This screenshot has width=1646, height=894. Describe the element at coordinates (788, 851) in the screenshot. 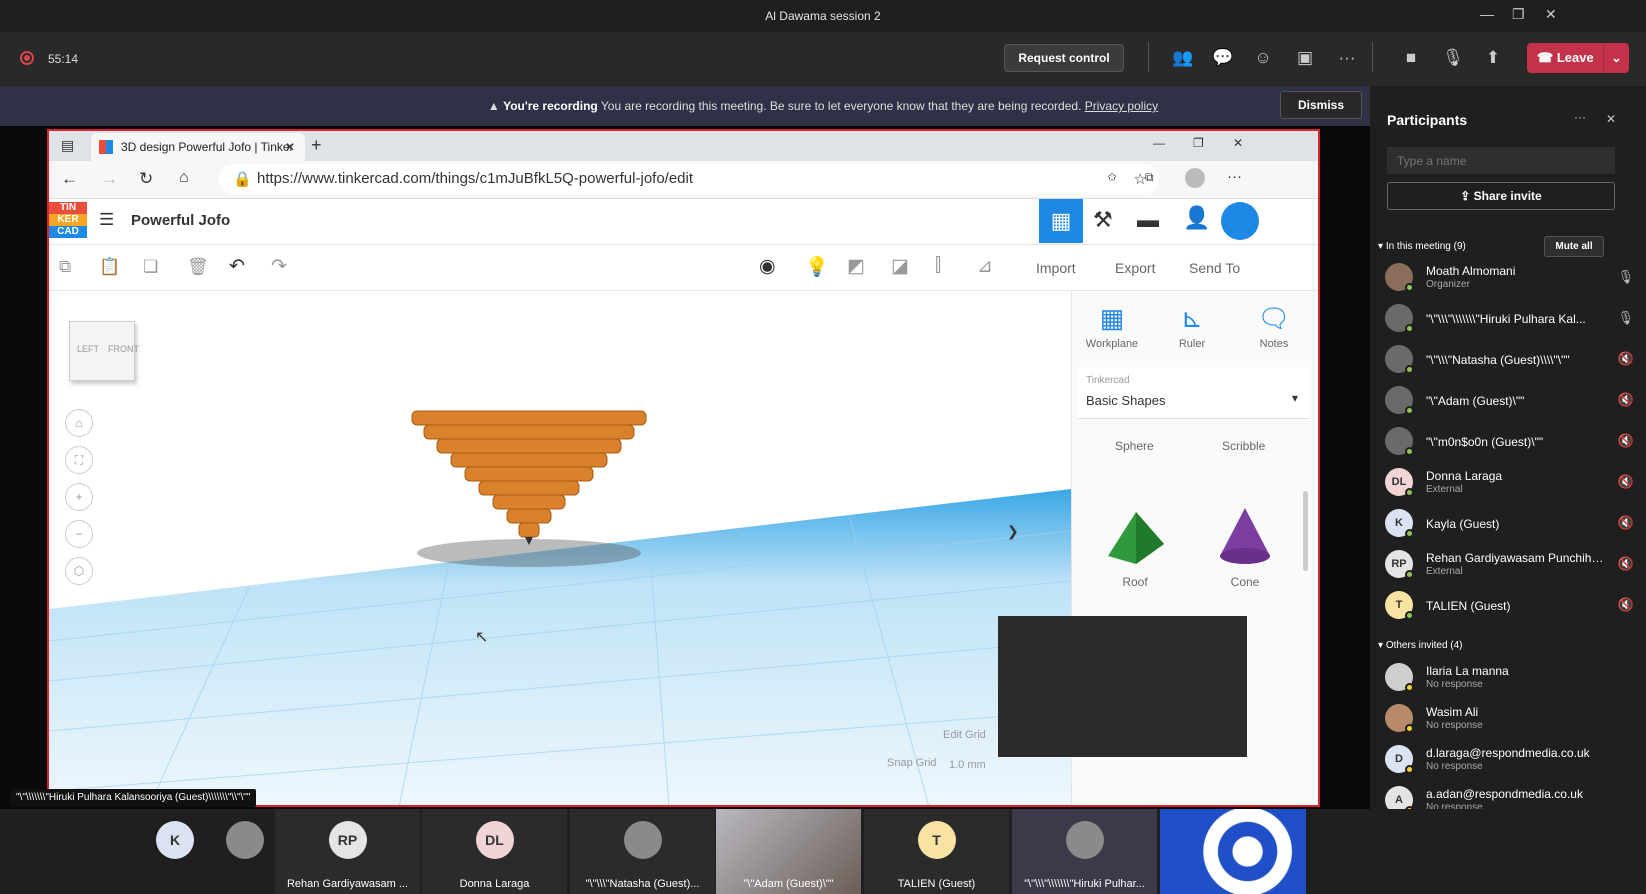

I see `video-tile: "\"Adam (Guest)\""` at that location.